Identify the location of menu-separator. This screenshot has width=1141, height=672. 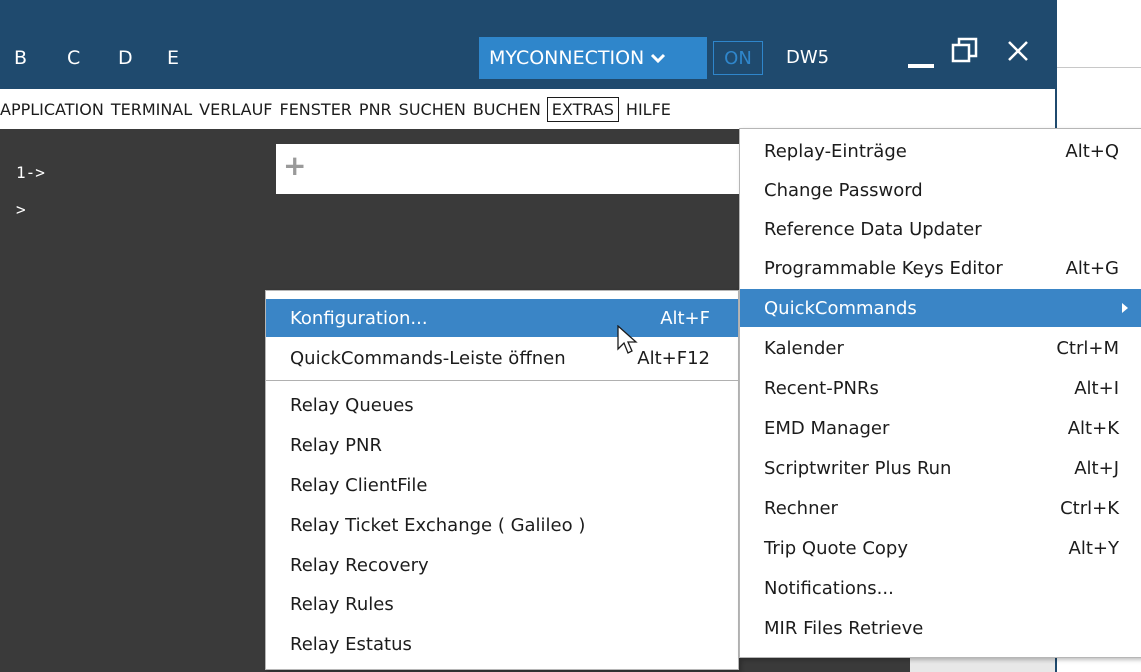
(502, 380).